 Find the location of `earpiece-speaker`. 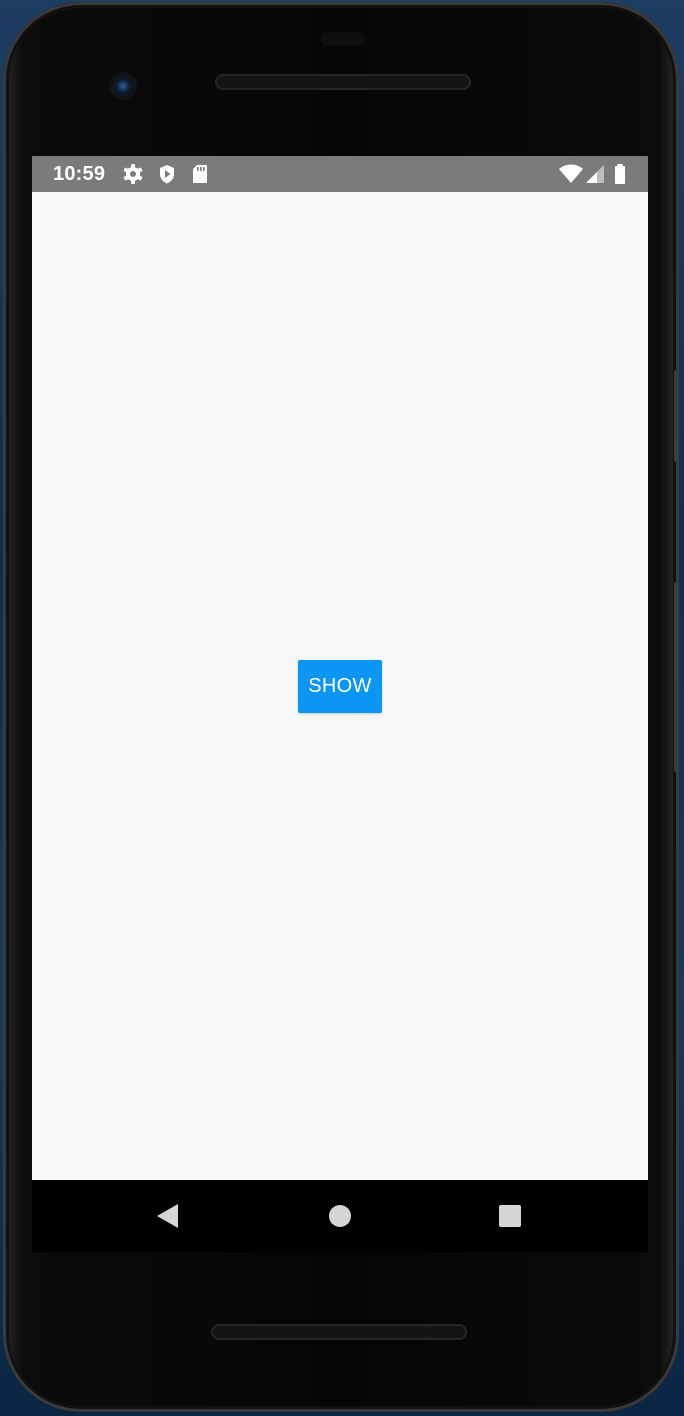

earpiece-speaker is located at coordinates (343, 82).